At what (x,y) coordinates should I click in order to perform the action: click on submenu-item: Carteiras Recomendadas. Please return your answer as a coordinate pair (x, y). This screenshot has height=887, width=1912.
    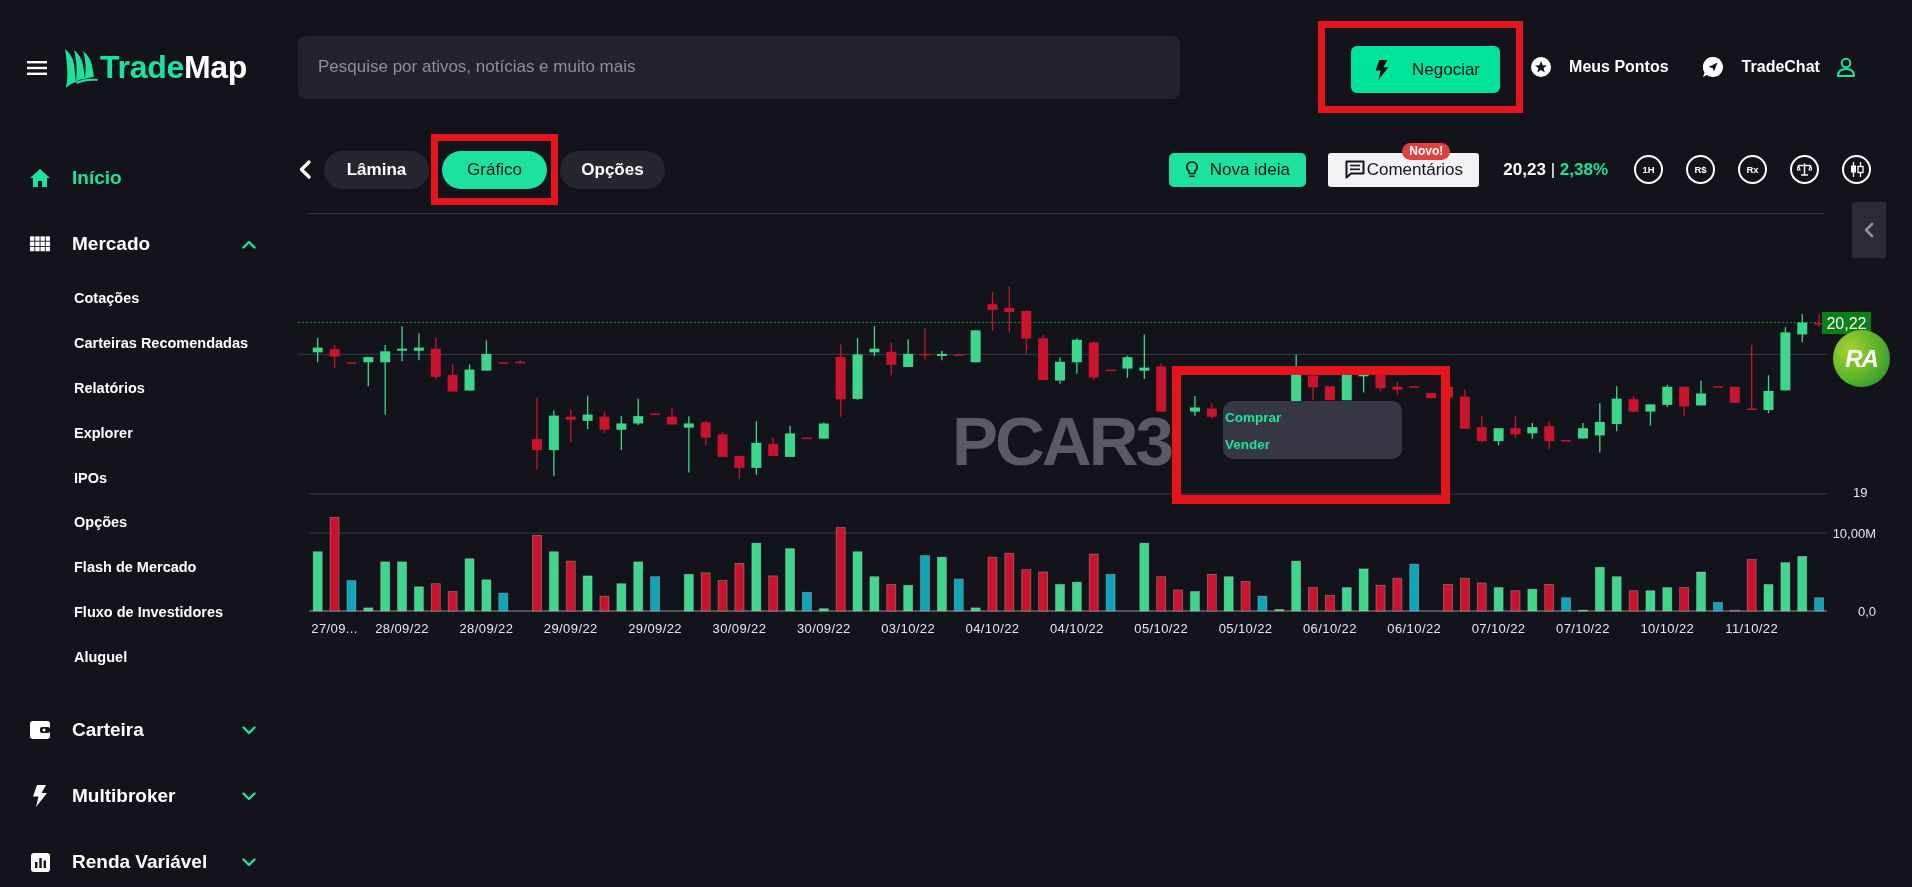
    Looking at the image, I should click on (161, 343).